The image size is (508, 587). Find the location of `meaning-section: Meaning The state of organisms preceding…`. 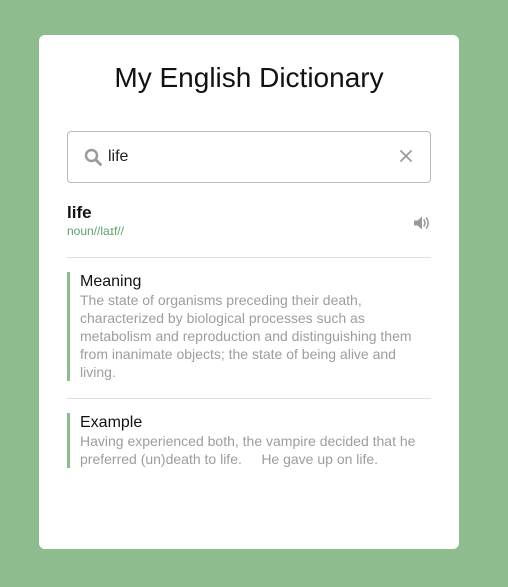

meaning-section: Meaning The state of organisms preceding… is located at coordinates (249, 326).